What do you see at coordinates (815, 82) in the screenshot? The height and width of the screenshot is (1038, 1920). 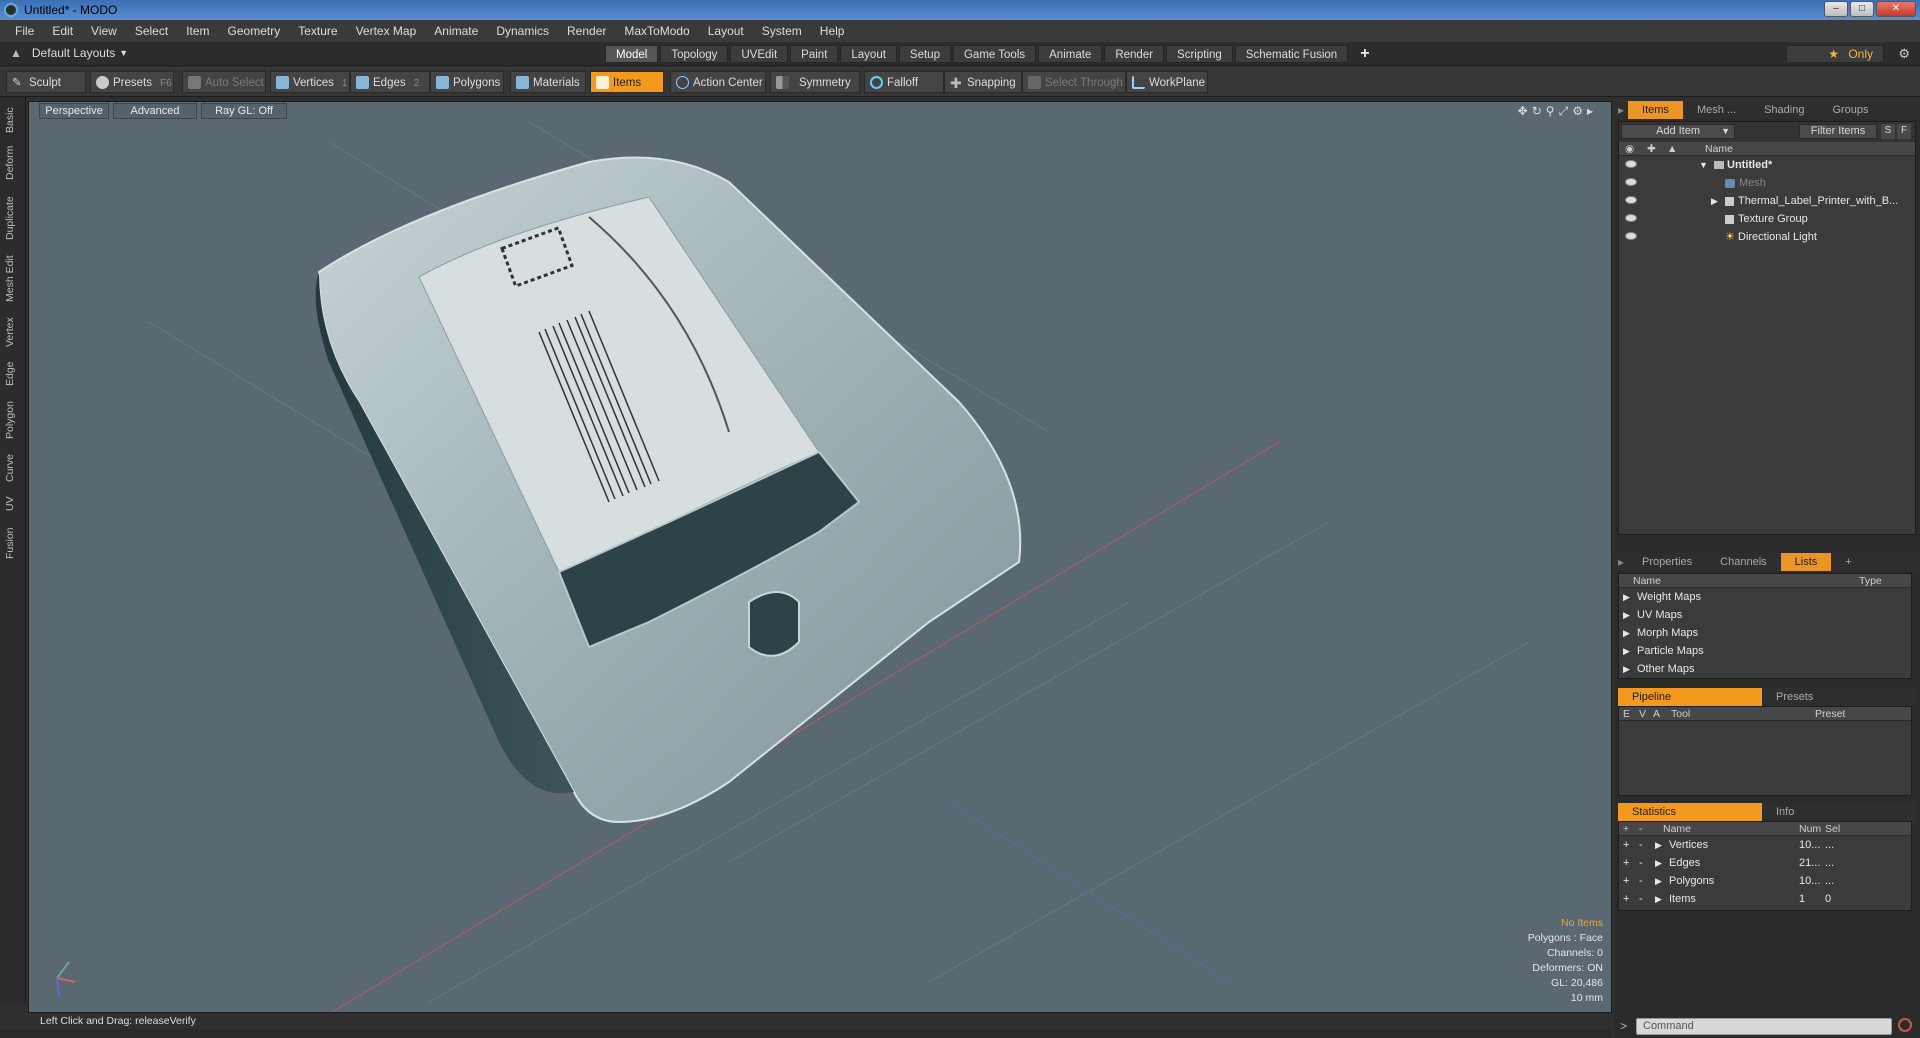 I see `symmetry-button: Symmetry` at bounding box center [815, 82].